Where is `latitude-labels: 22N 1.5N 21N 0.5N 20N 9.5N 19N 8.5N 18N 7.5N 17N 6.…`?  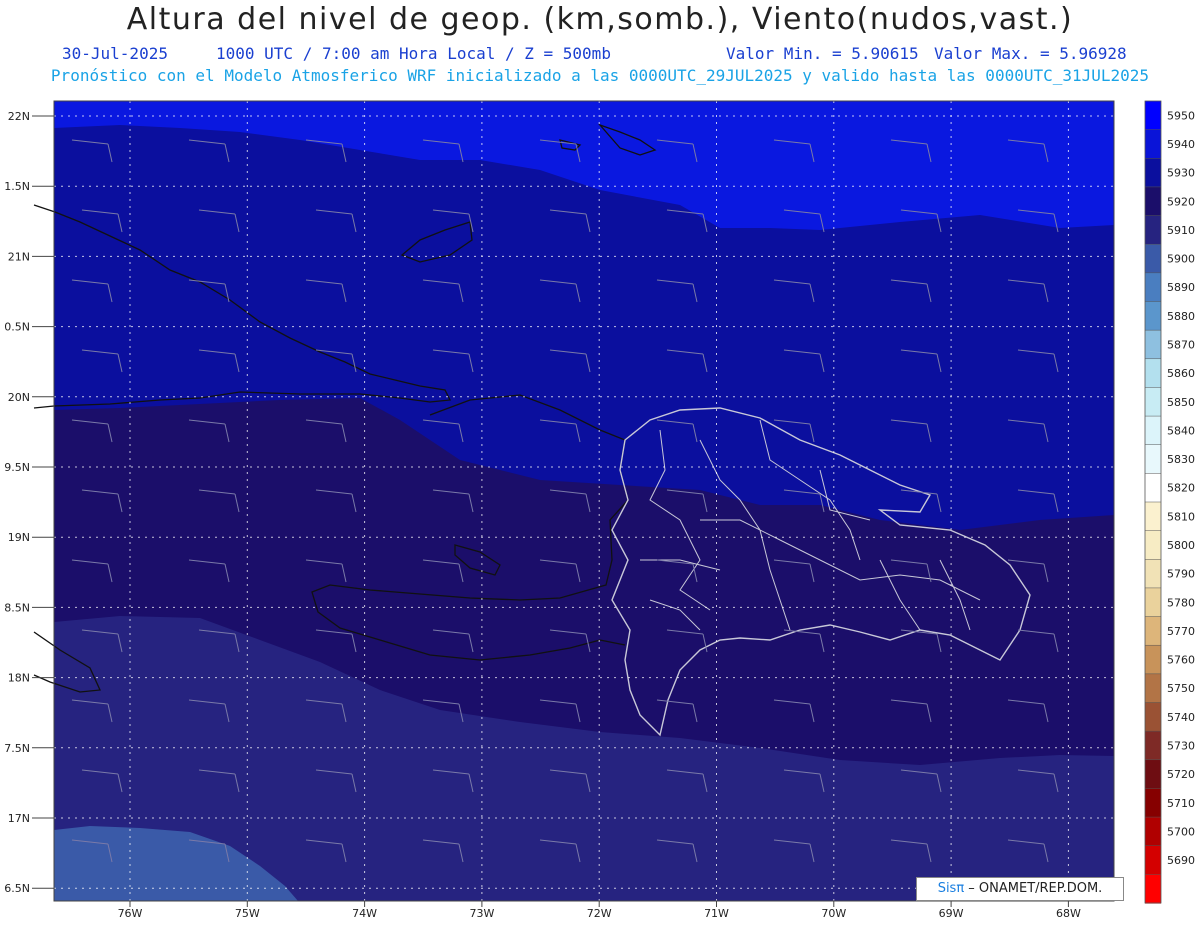 latitude-labels: 22N 1.5N 21N 0.5N 20N 9.5N 19N 8.5N 18N 7.5N 17N 6.… is located at coordinates (29, 502).